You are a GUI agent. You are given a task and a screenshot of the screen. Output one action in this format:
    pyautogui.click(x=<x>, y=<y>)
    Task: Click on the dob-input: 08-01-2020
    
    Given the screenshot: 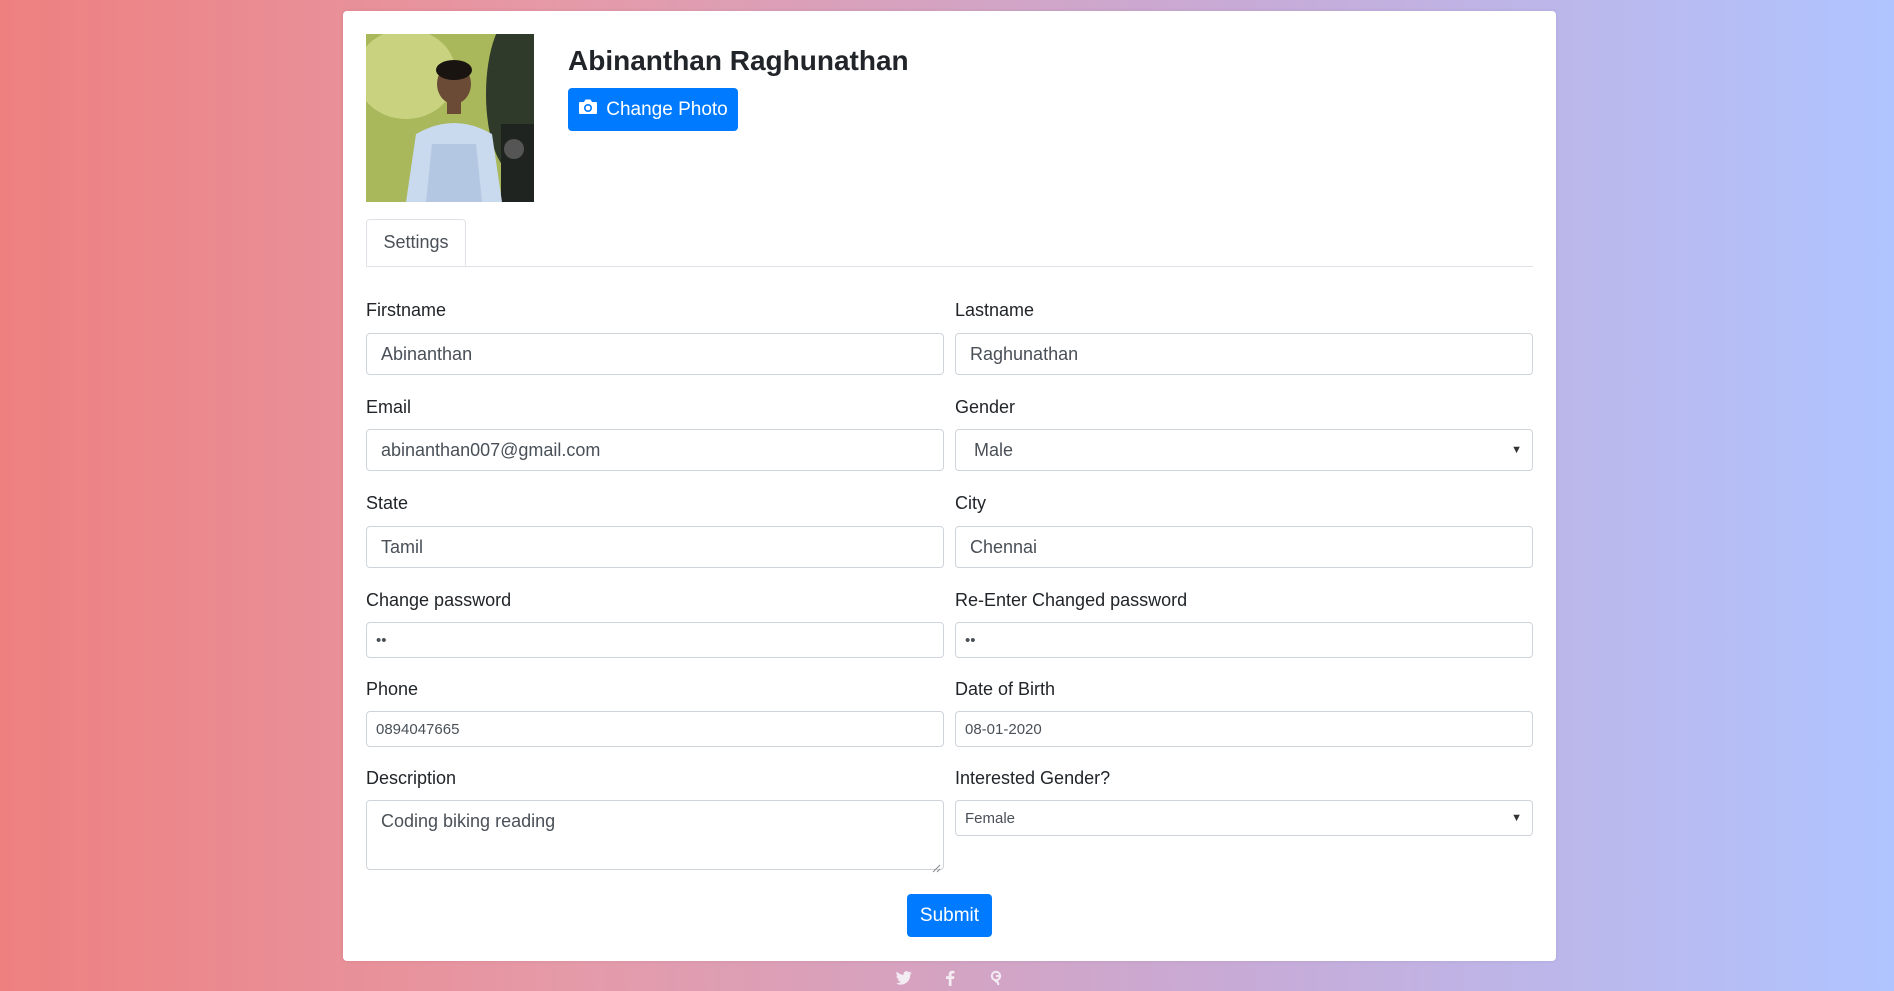 What is the action you would take?
    pyautogui.click(x=1244, y=729)
    